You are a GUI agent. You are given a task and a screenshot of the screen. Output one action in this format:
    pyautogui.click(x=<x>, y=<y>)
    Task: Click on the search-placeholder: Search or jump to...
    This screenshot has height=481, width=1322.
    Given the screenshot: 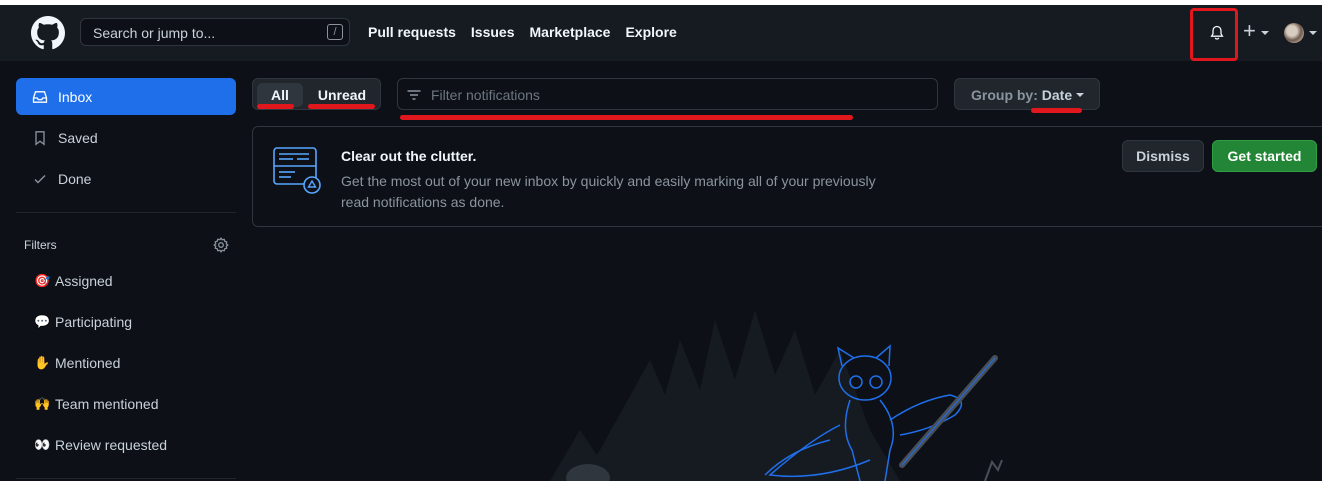 What is the action you would take?
    pyautogui.click(x=154, y=33)
    